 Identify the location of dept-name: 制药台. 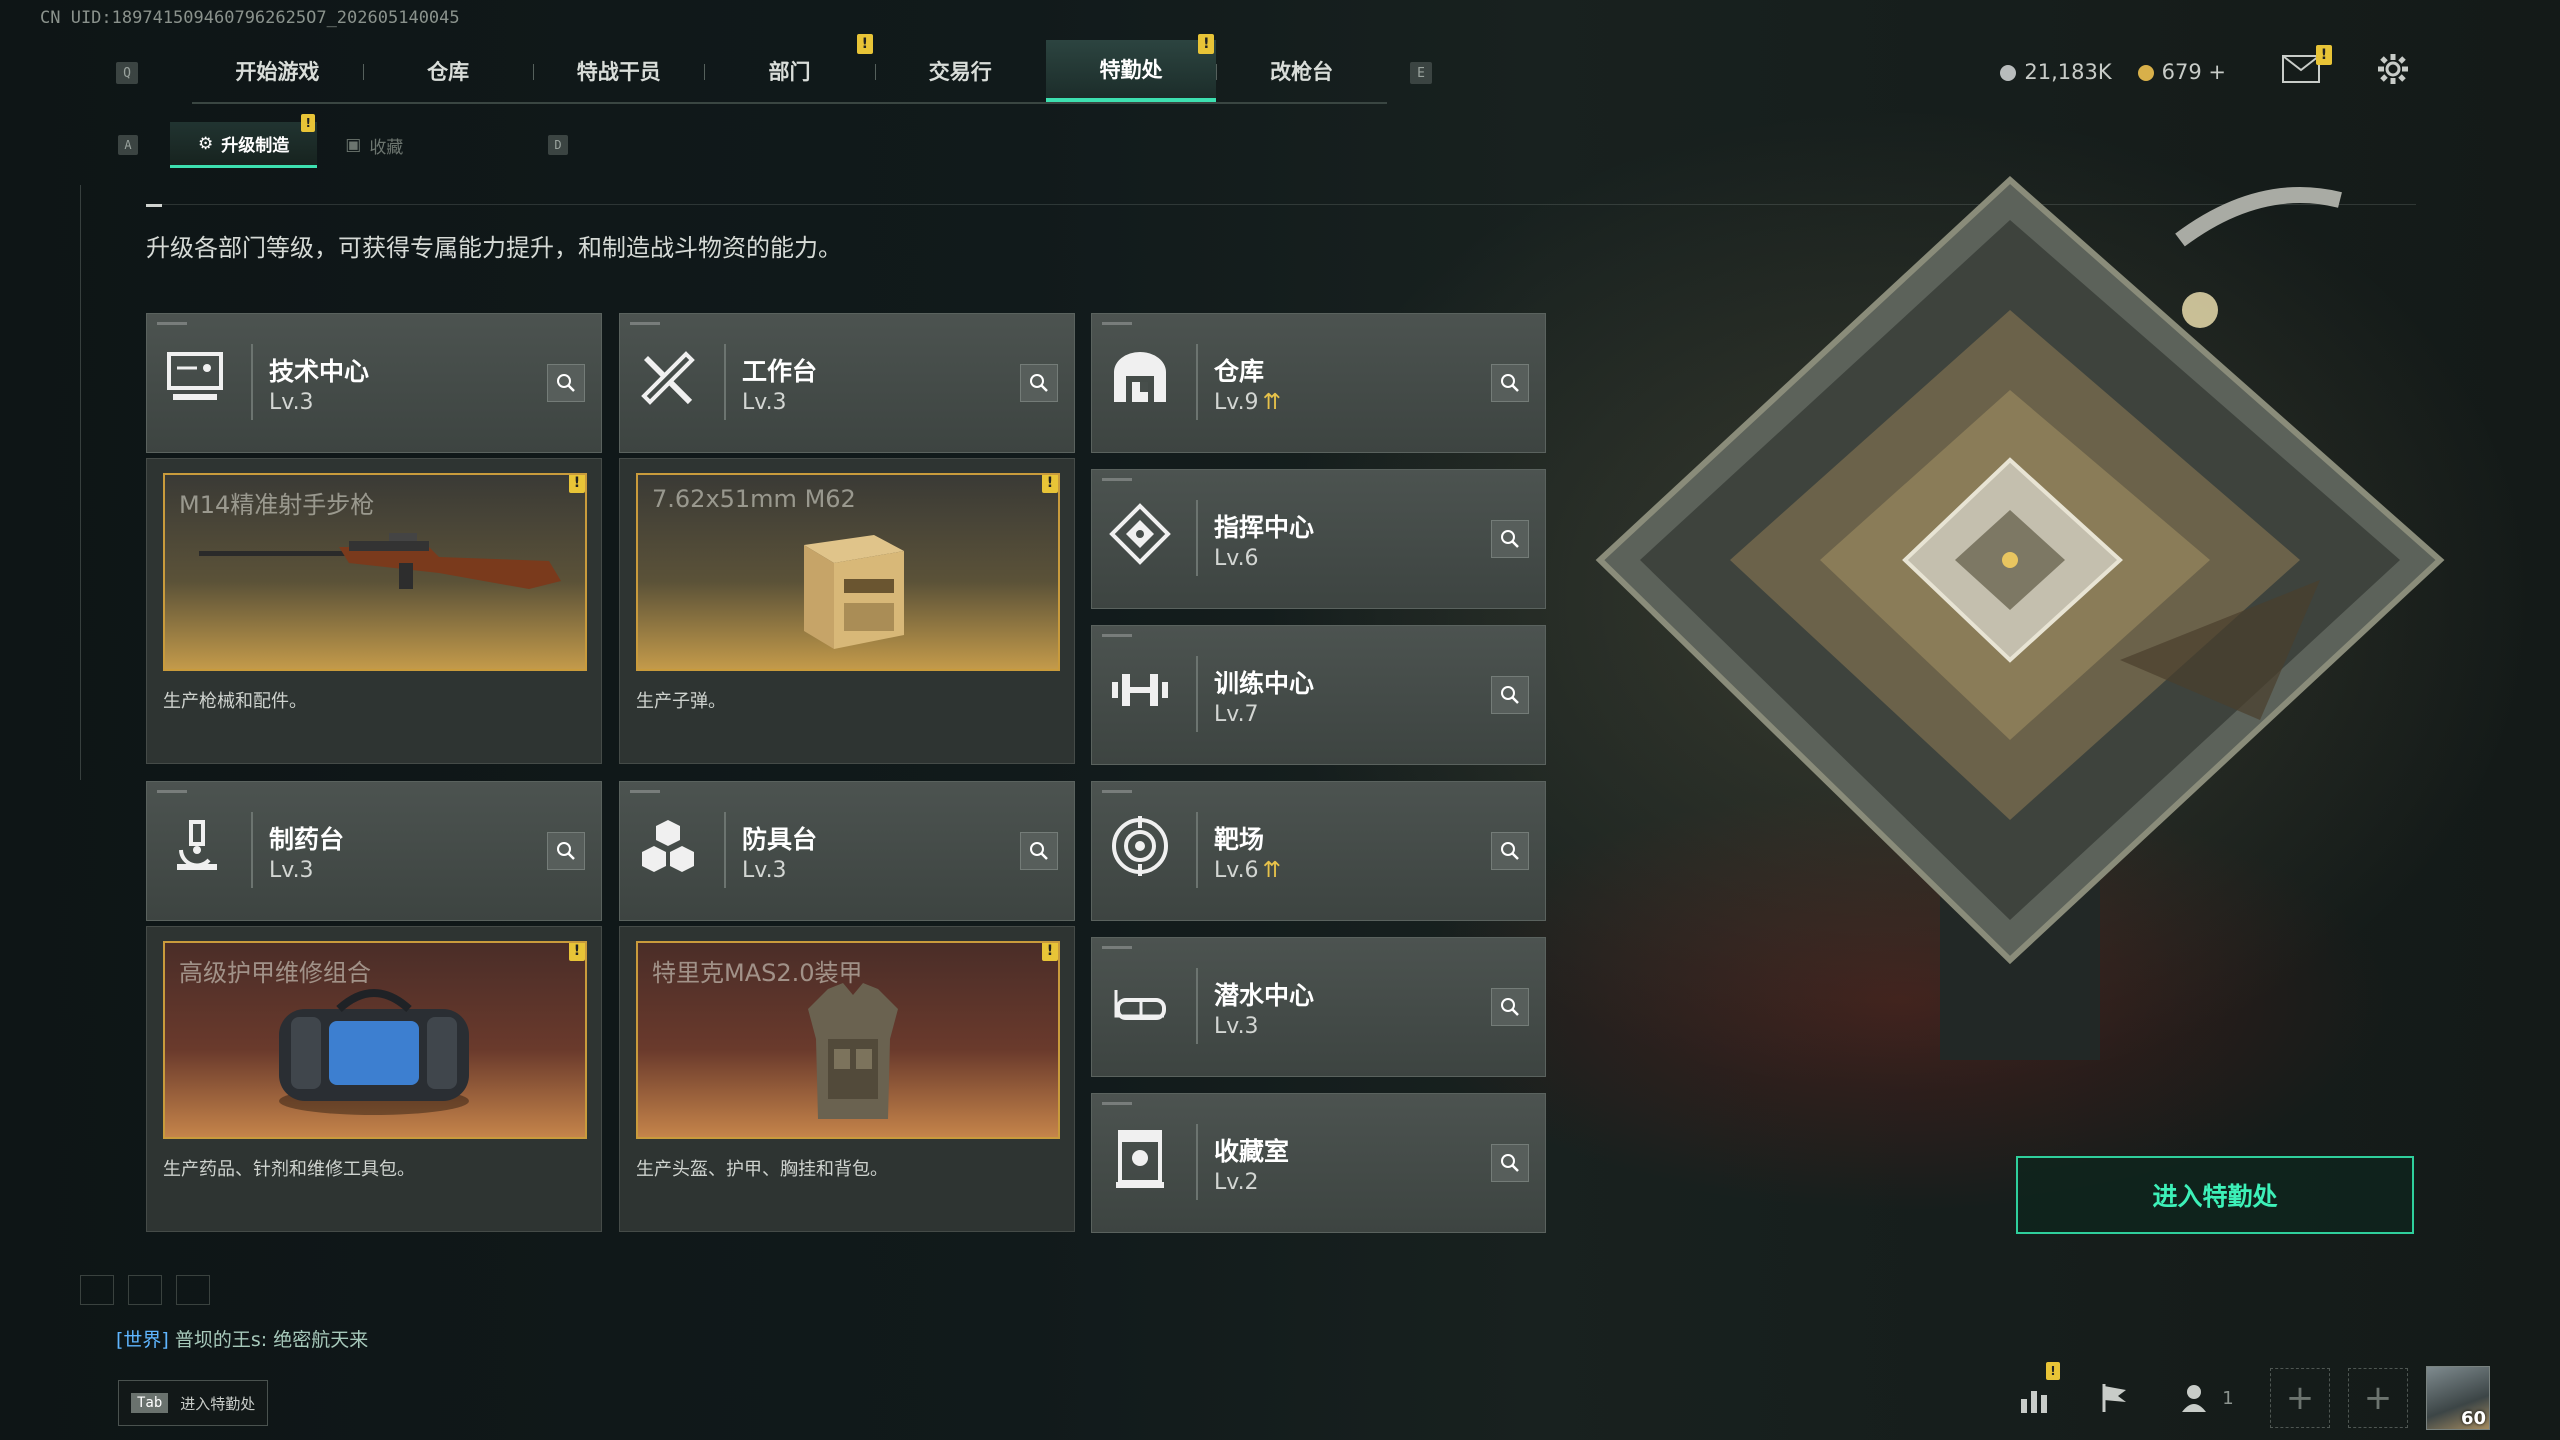
(307, 839).